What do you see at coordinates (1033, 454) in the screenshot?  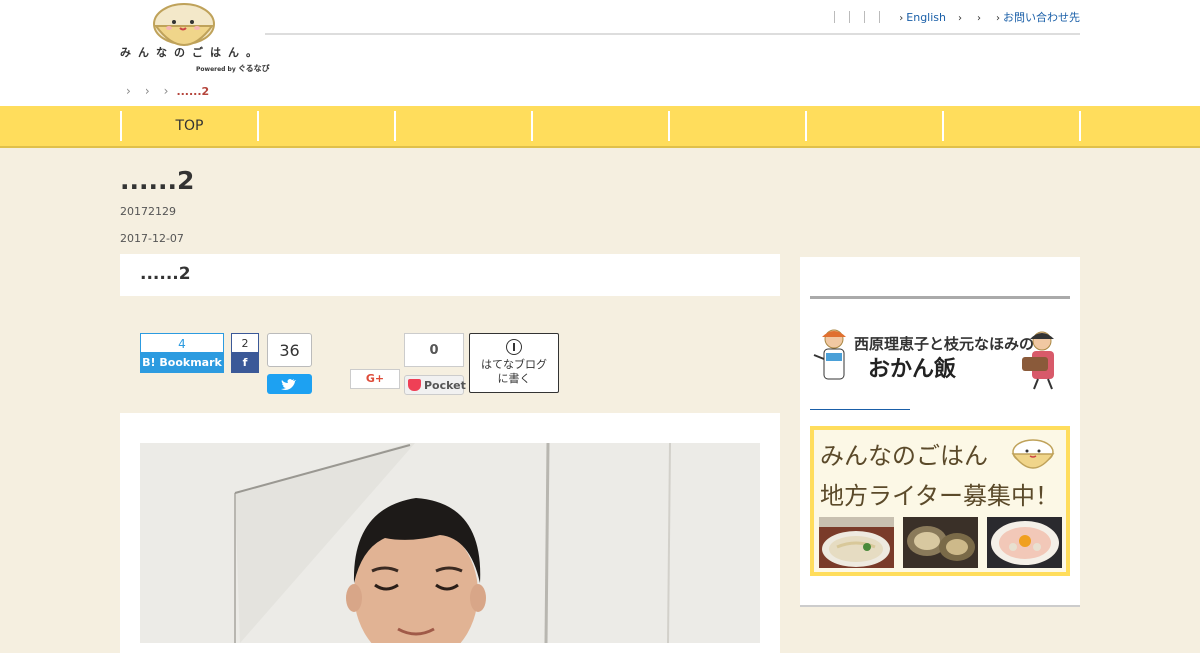 I see `rice-bowl-icon` at bounding box center [1033, 454].